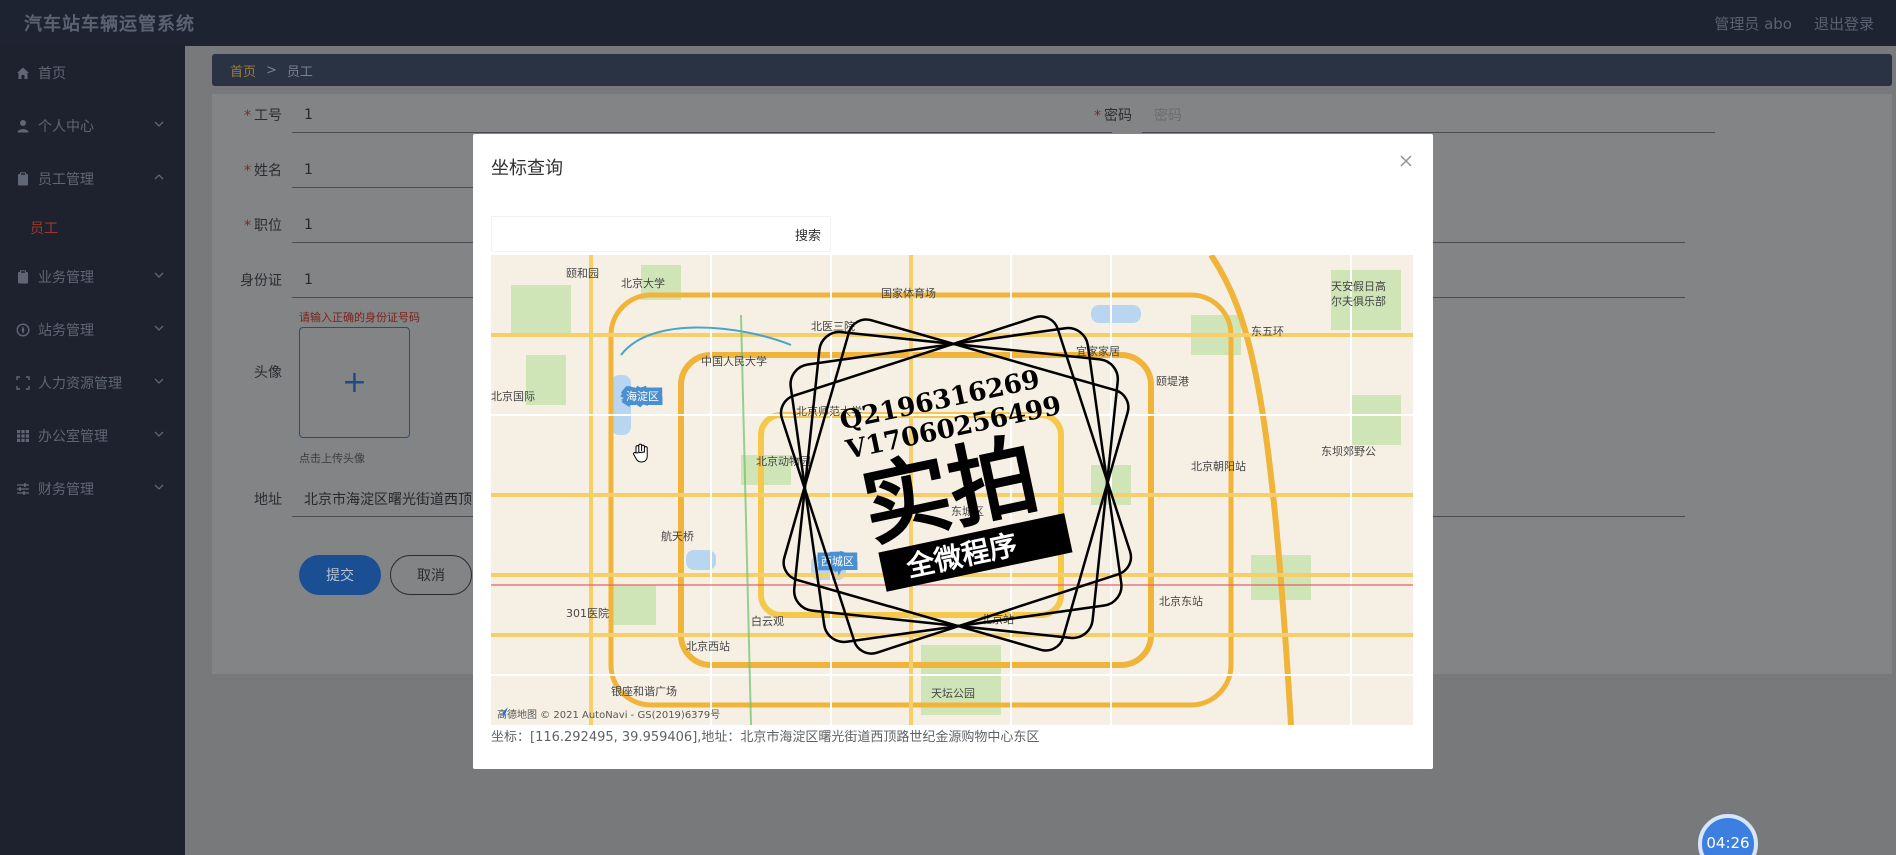 This screenshot has width=1896, height=855. Describe the element at coordinates (23, 436) in the screenshot. I see `grid-icon` at that location.